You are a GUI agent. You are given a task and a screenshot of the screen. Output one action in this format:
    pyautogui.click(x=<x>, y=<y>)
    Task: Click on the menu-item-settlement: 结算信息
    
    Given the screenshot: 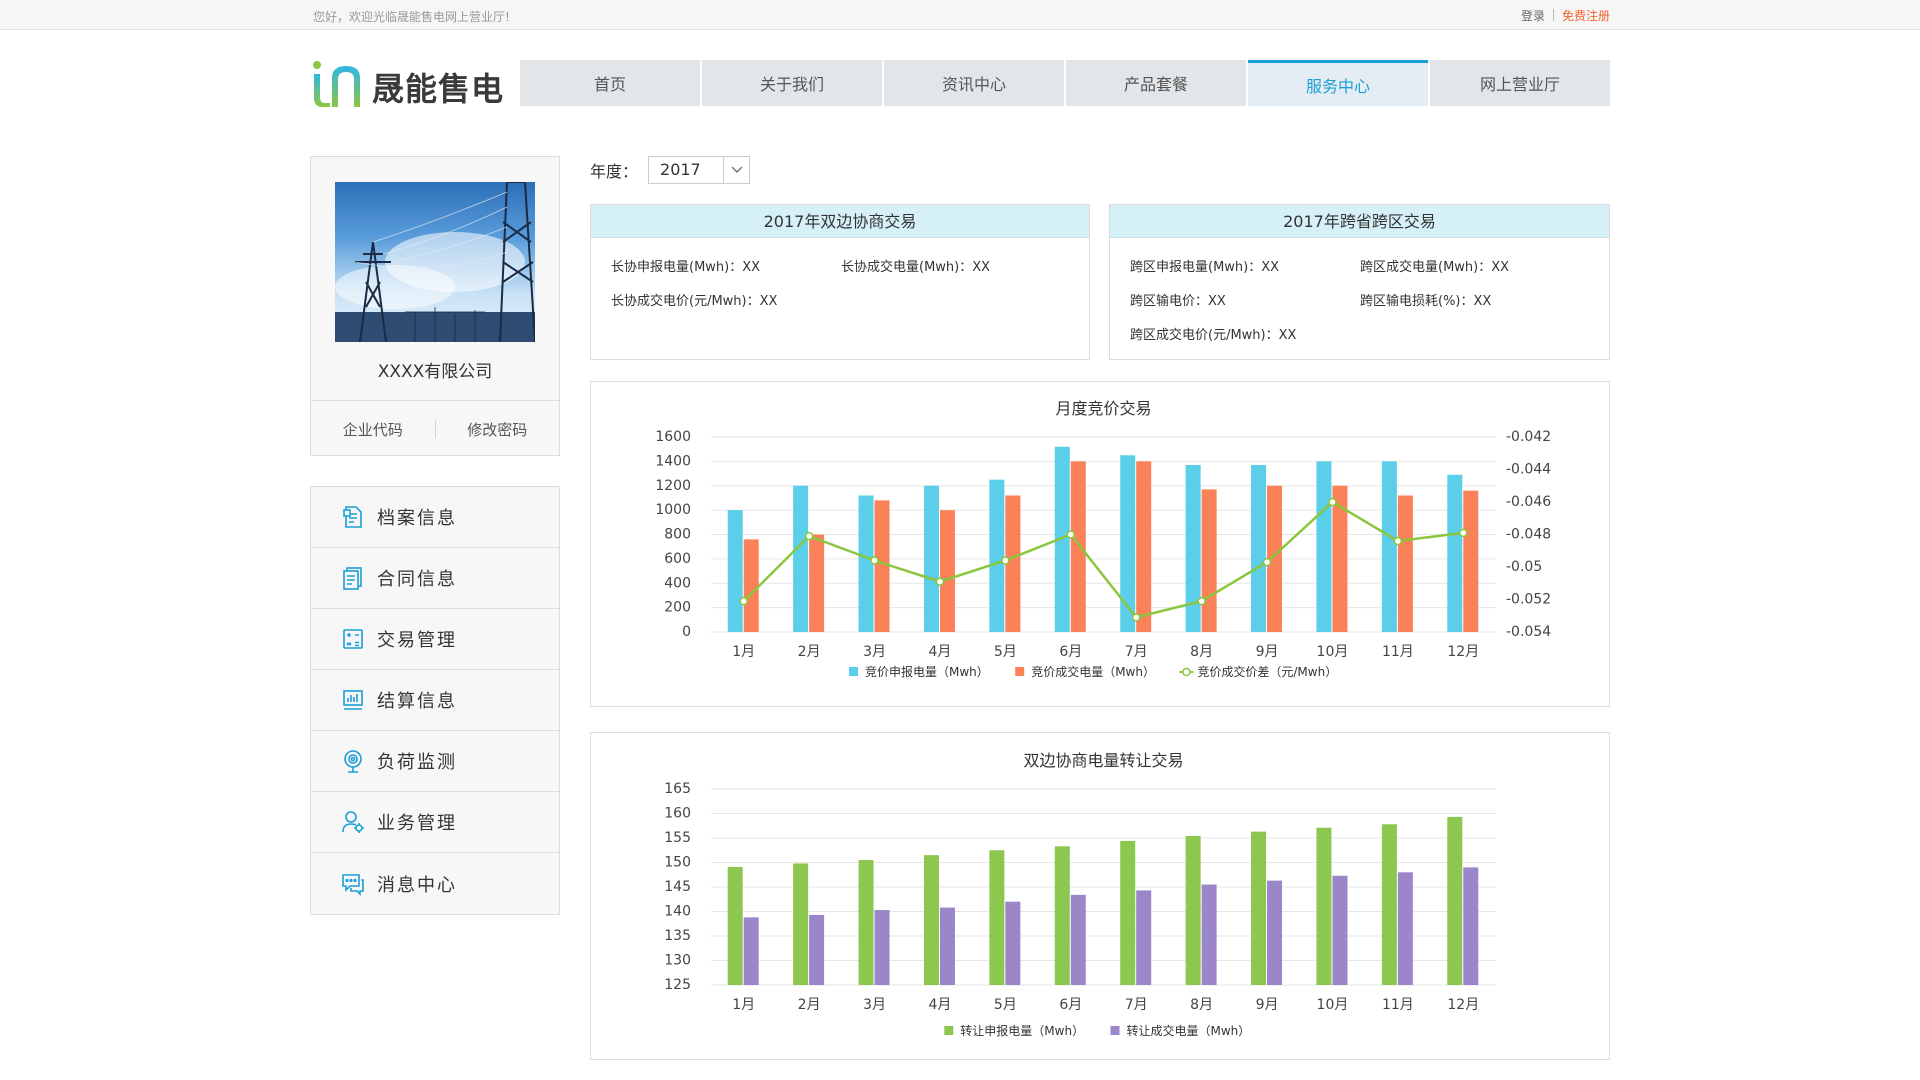 What is the action you would take?
    pyautogui.click(x=435, y=700)
    